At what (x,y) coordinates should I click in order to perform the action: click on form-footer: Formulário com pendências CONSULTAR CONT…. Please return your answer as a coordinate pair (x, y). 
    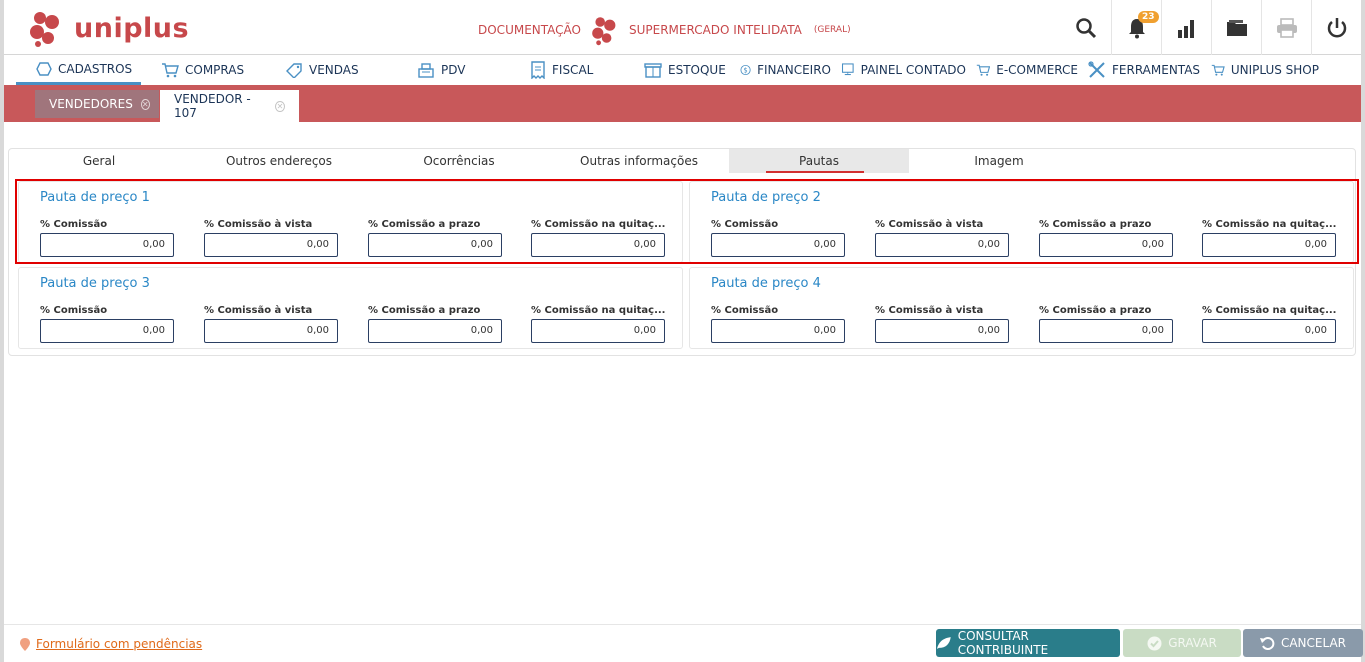
    Looking at the image, I should click on (683, 643).